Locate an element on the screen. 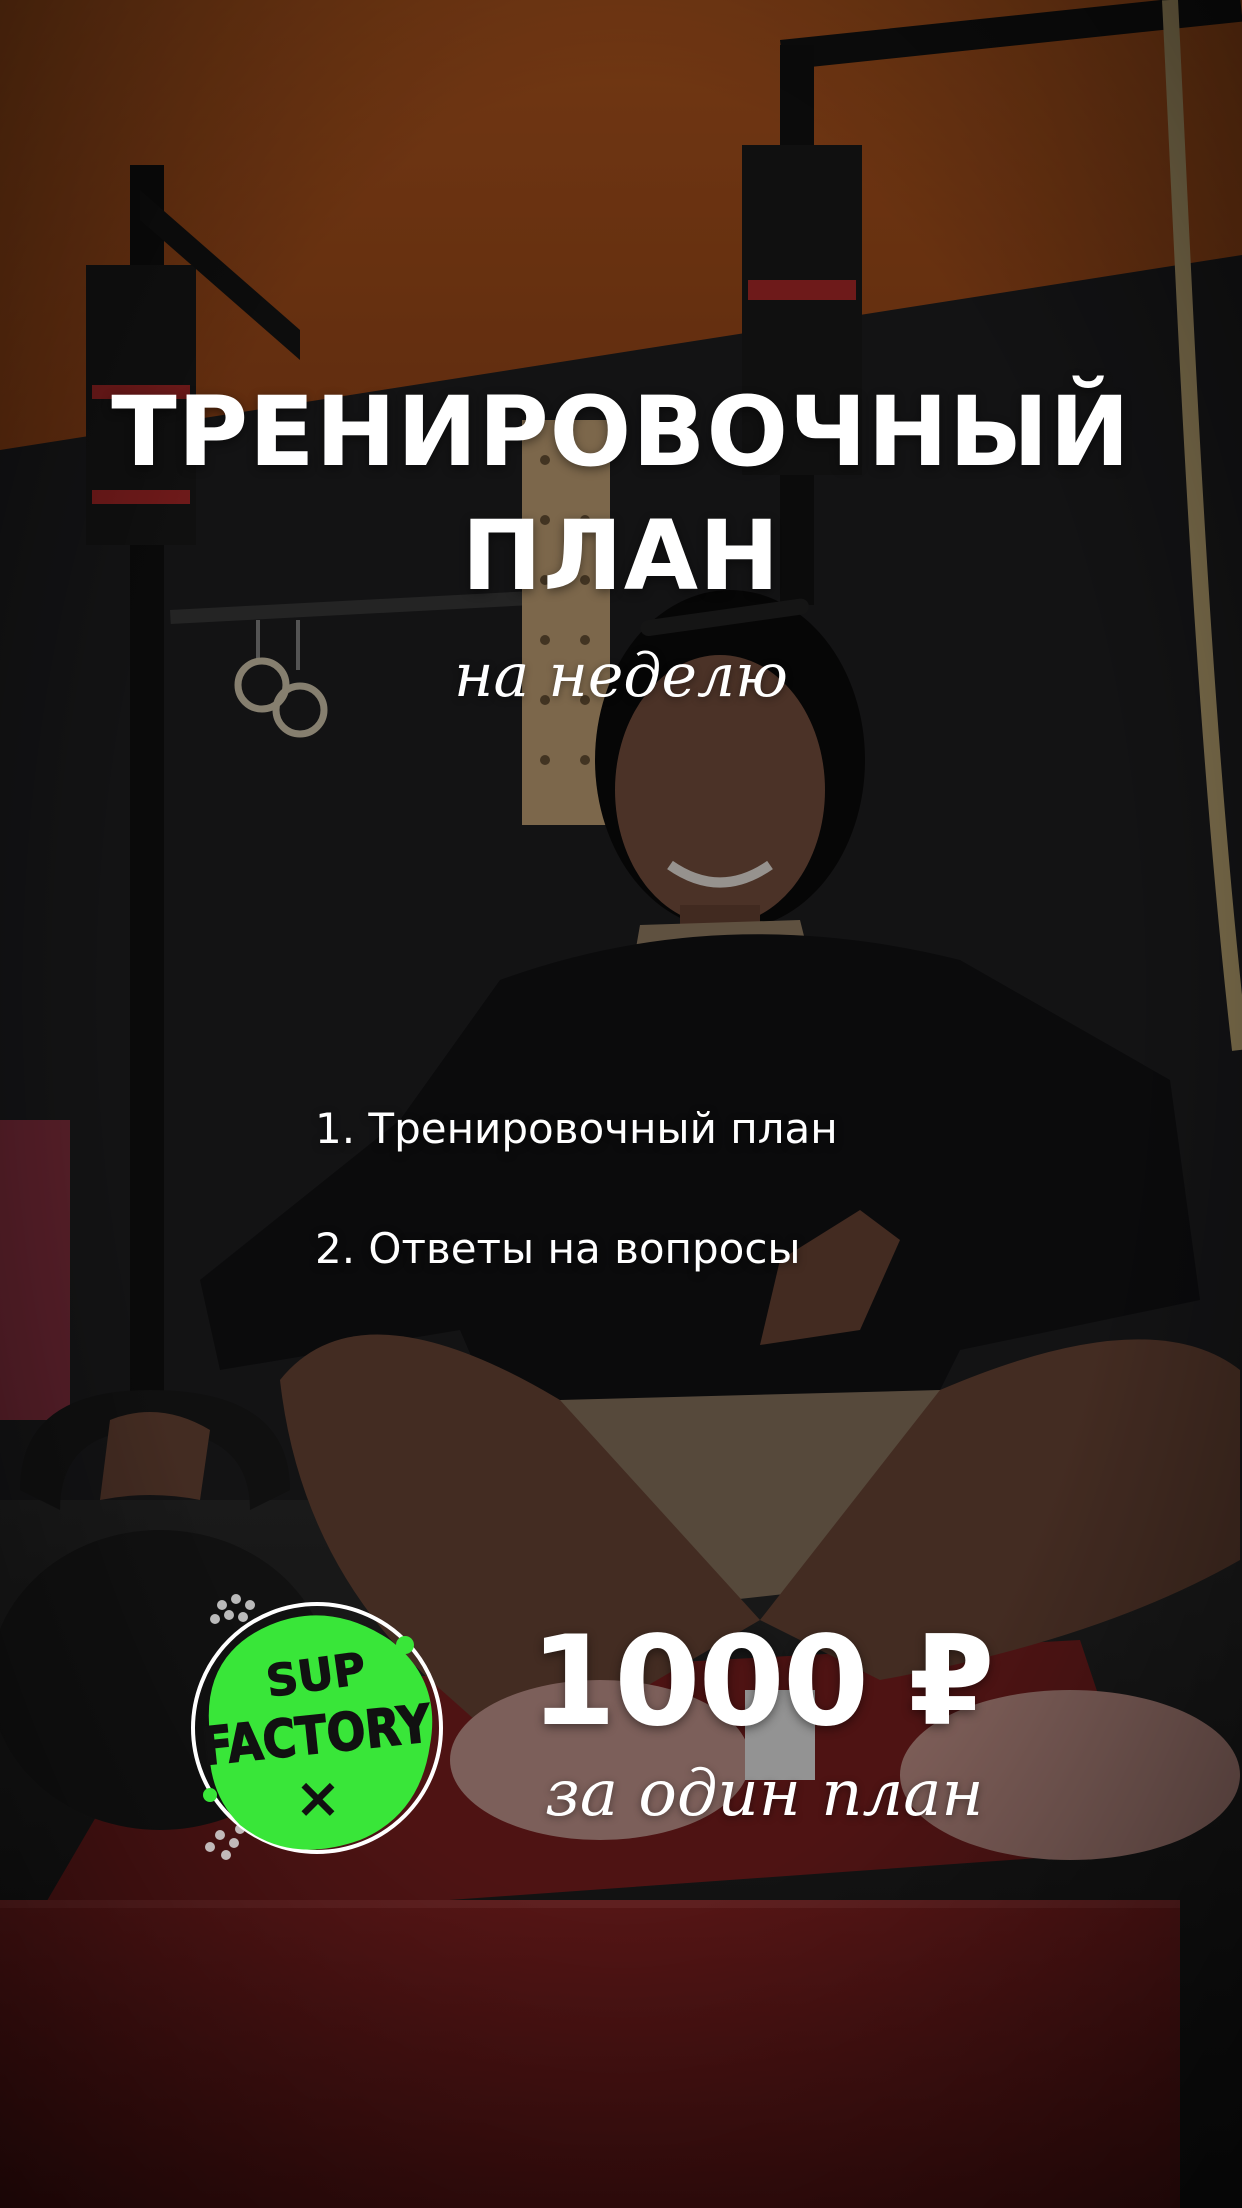 Image resolution: width=1242 pixels, height=2208 pixels. sup-factory-logo: SUP FACTORY × is located at coordinates (317, 1727).